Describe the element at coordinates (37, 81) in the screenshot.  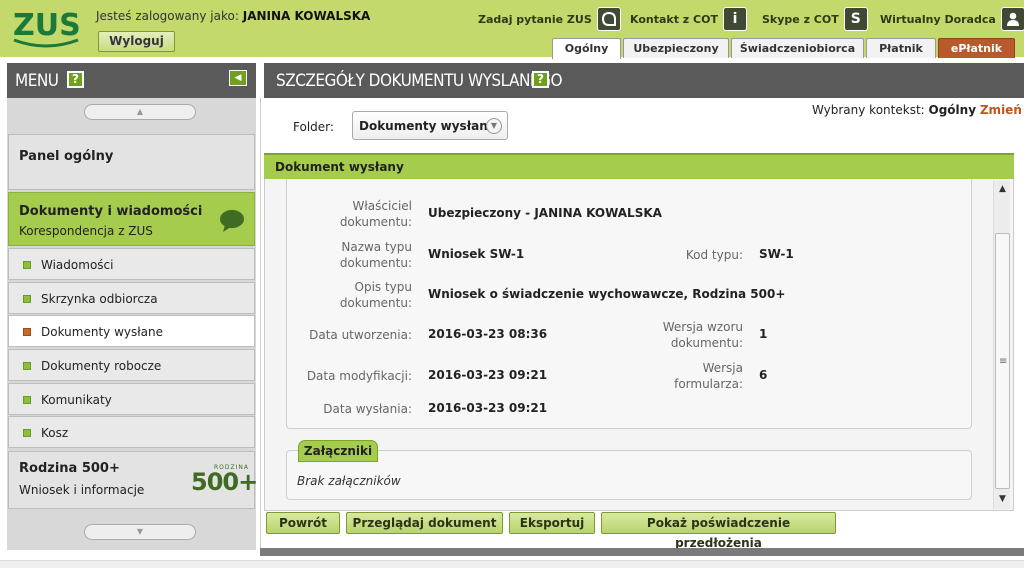
I see `menu-title: MENU` at that location.